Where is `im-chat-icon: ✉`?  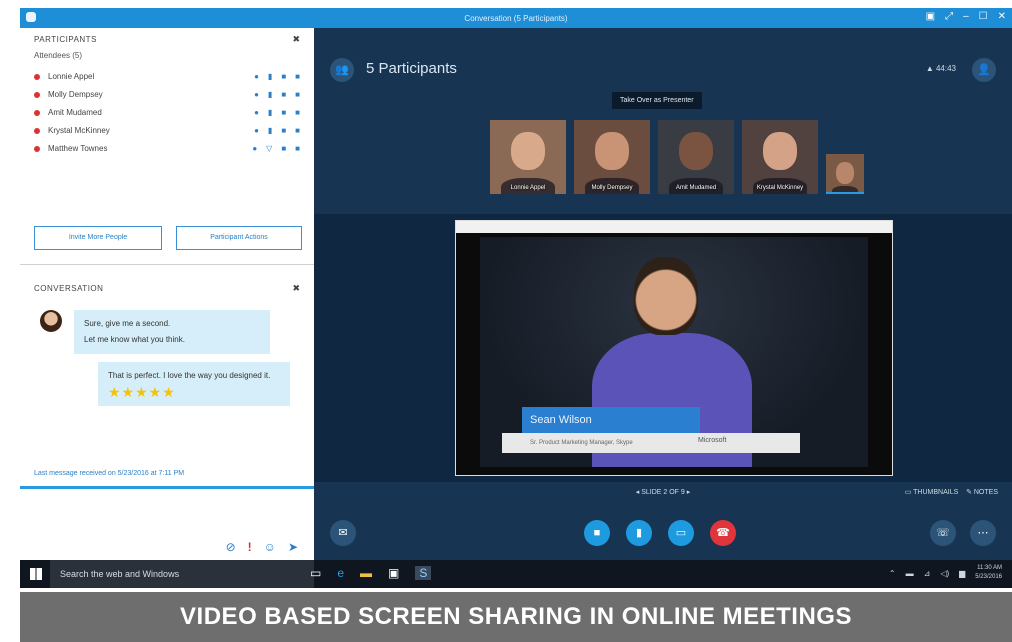
im-chat-icon: ✉ is located at coordinates (343, 533).